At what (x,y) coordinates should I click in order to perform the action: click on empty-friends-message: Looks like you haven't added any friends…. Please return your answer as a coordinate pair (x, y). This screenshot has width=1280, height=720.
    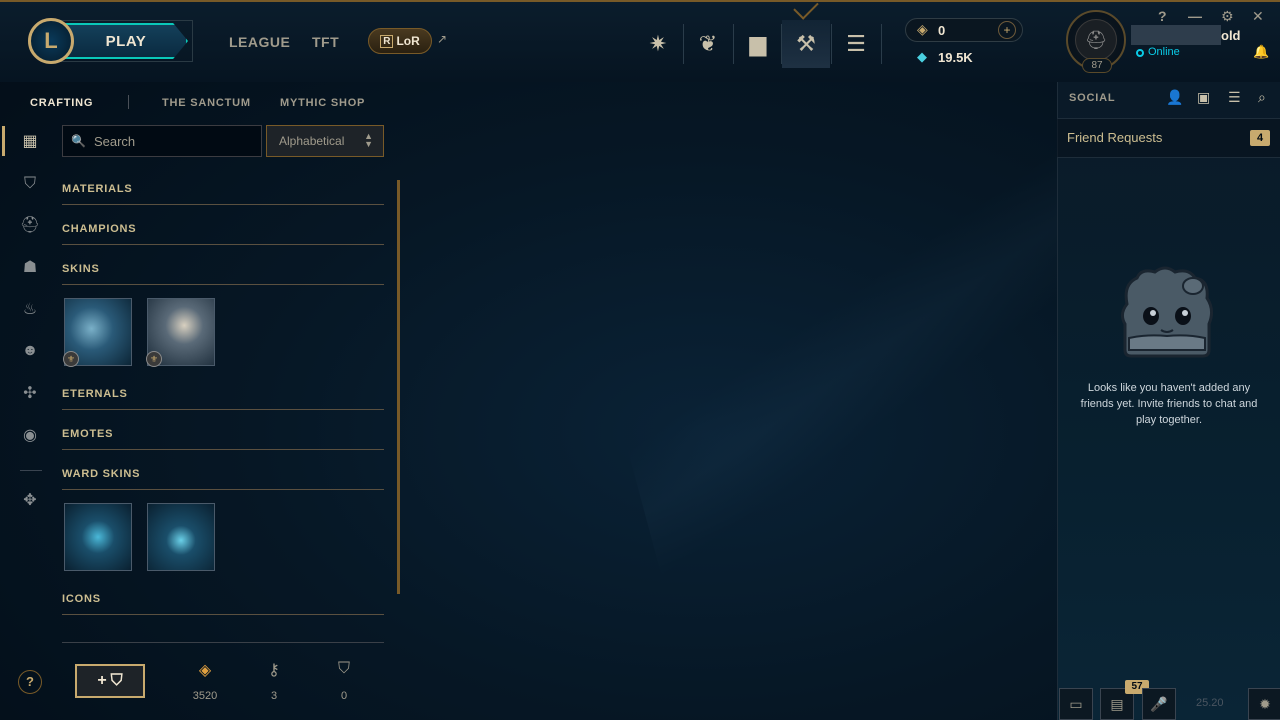
    Looking at the image, I should click on (1169, 404).